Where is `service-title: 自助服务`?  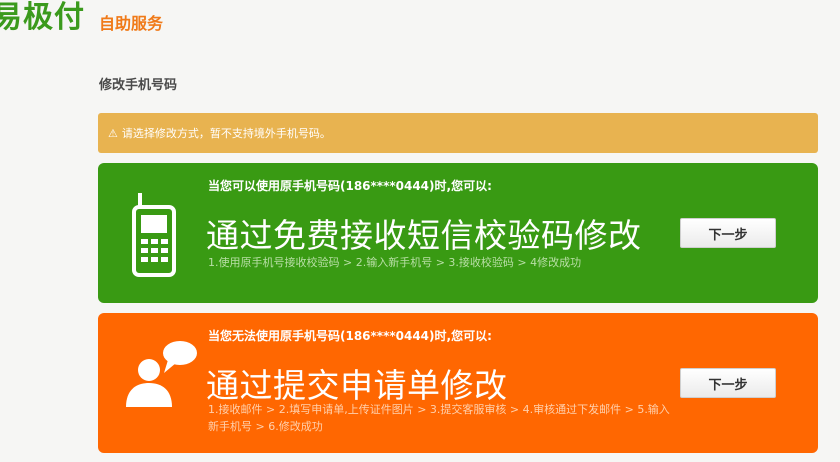
service-title: 自助服务 is located at coordinates (131, 23).